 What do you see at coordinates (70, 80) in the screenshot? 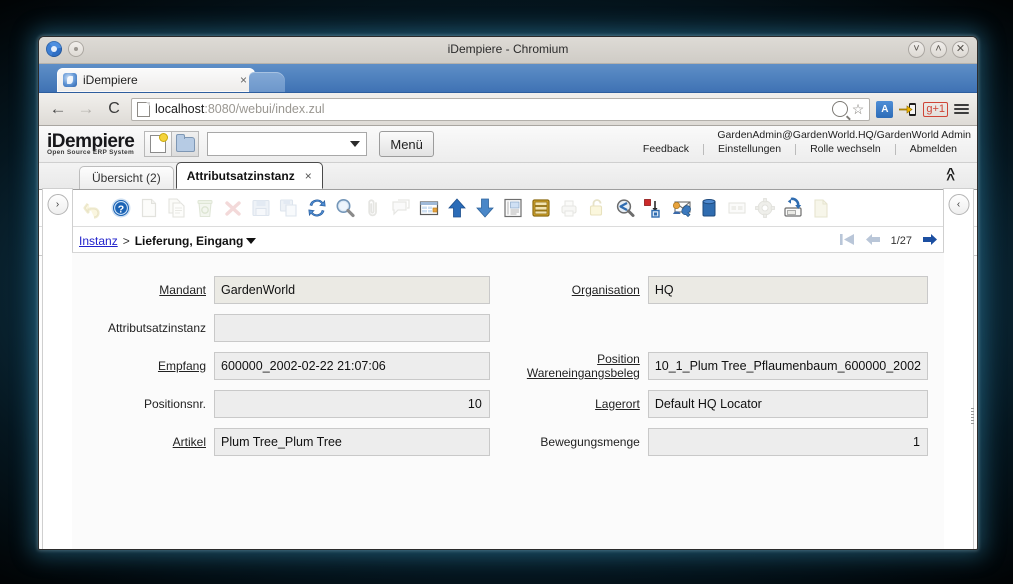
I see `favicon-icon` at bounding box center [70, 80].